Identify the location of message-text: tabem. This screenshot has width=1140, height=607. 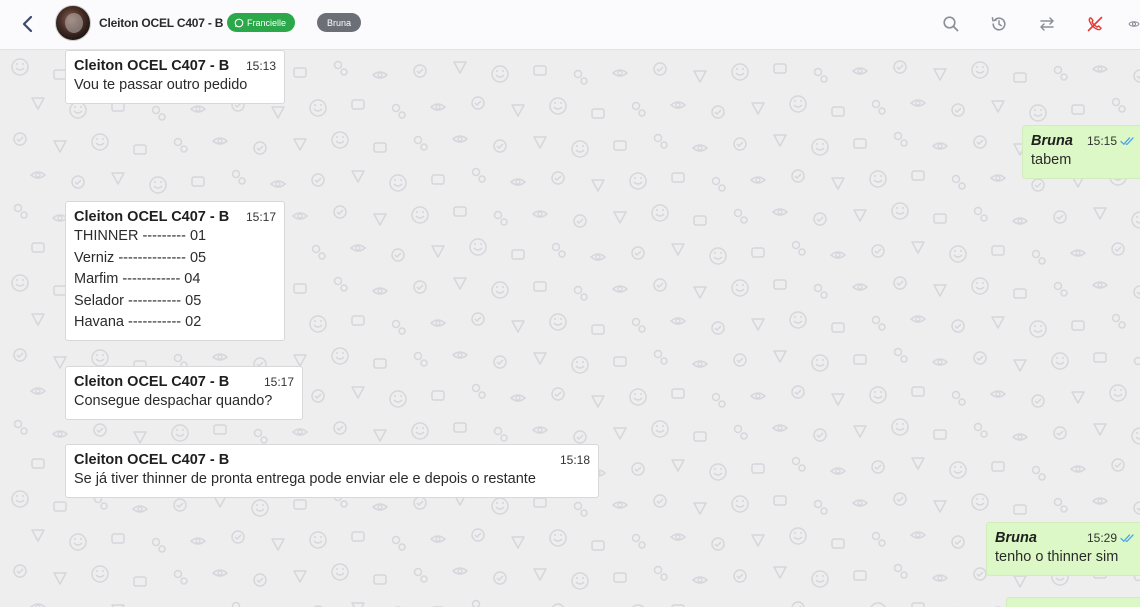
(1051, 160).